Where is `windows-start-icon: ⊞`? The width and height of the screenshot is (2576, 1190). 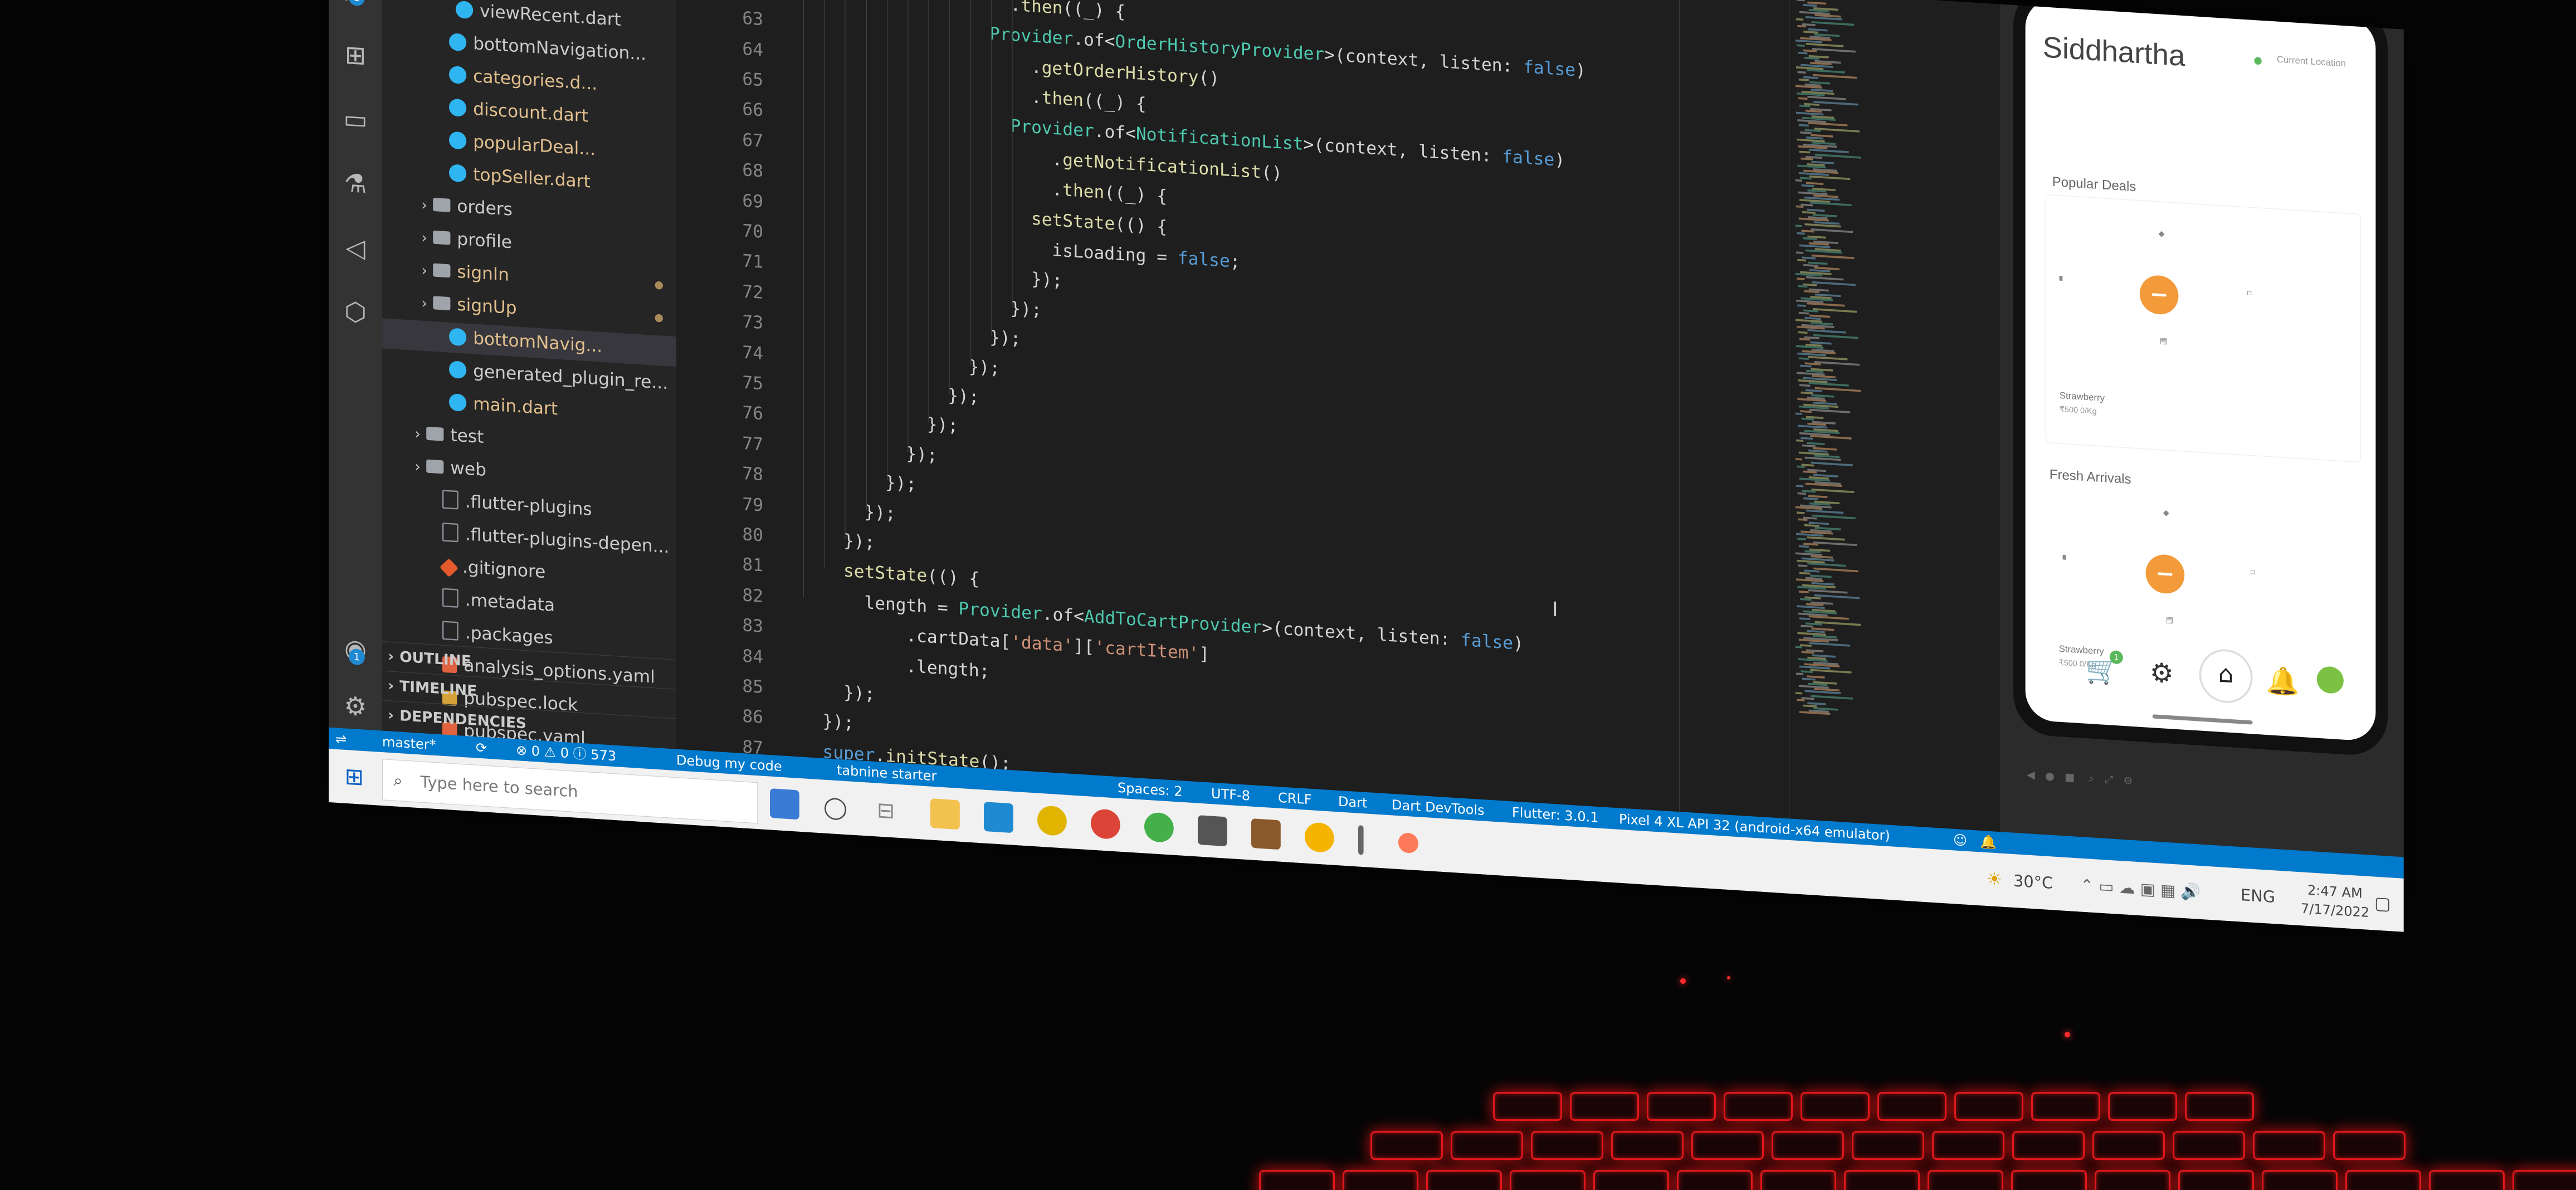
windows-start-icon: ⊞ is located at coordinates (354, 777).